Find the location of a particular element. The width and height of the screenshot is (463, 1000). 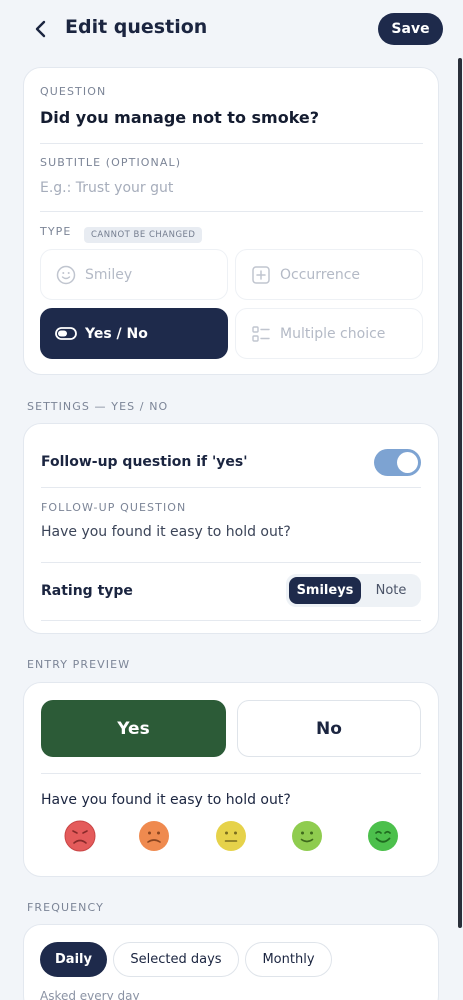

rating-type-segmented: Smileys Note is located at coordinates (353, 590).